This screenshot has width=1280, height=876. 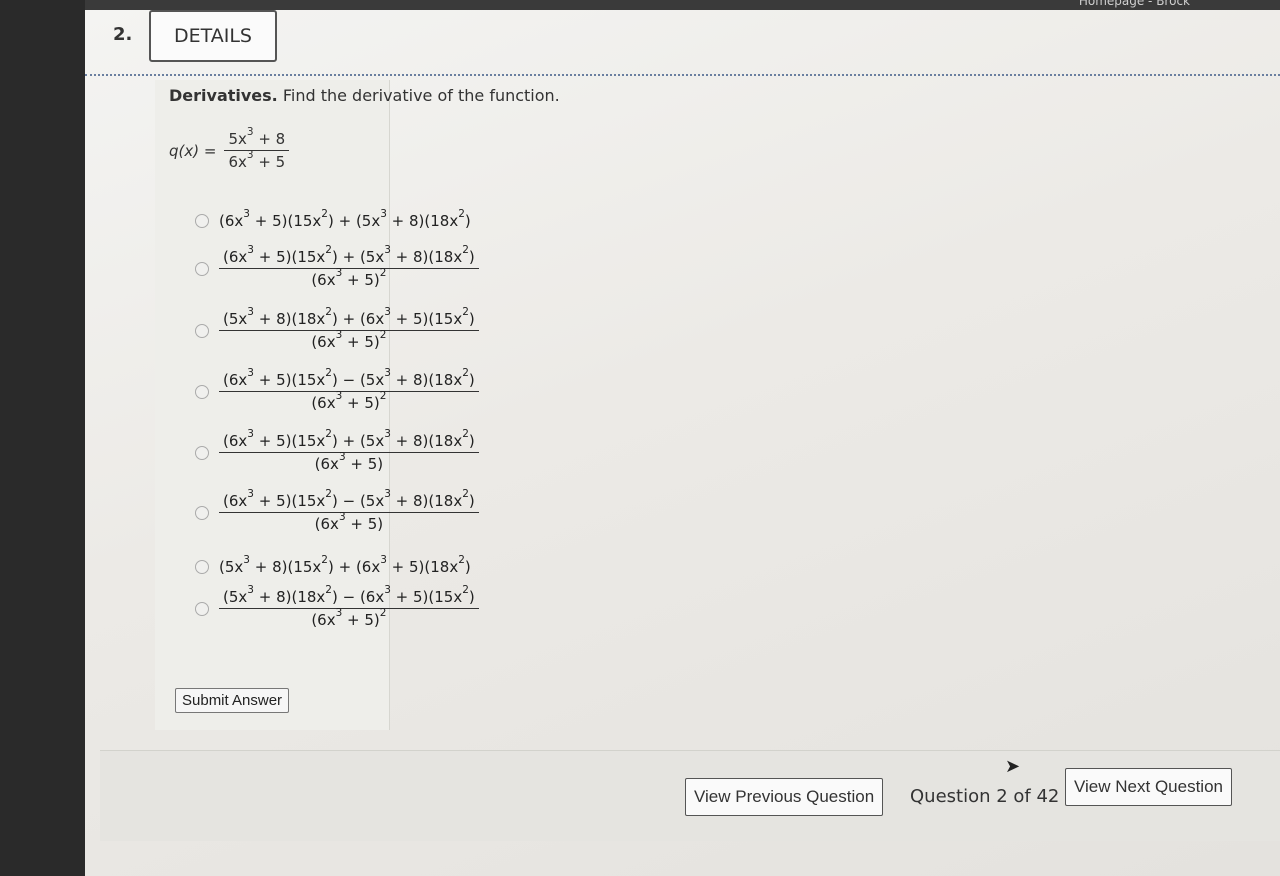 I want to click on top-bar: Homepage - Brock, so click(x=682, y=5).